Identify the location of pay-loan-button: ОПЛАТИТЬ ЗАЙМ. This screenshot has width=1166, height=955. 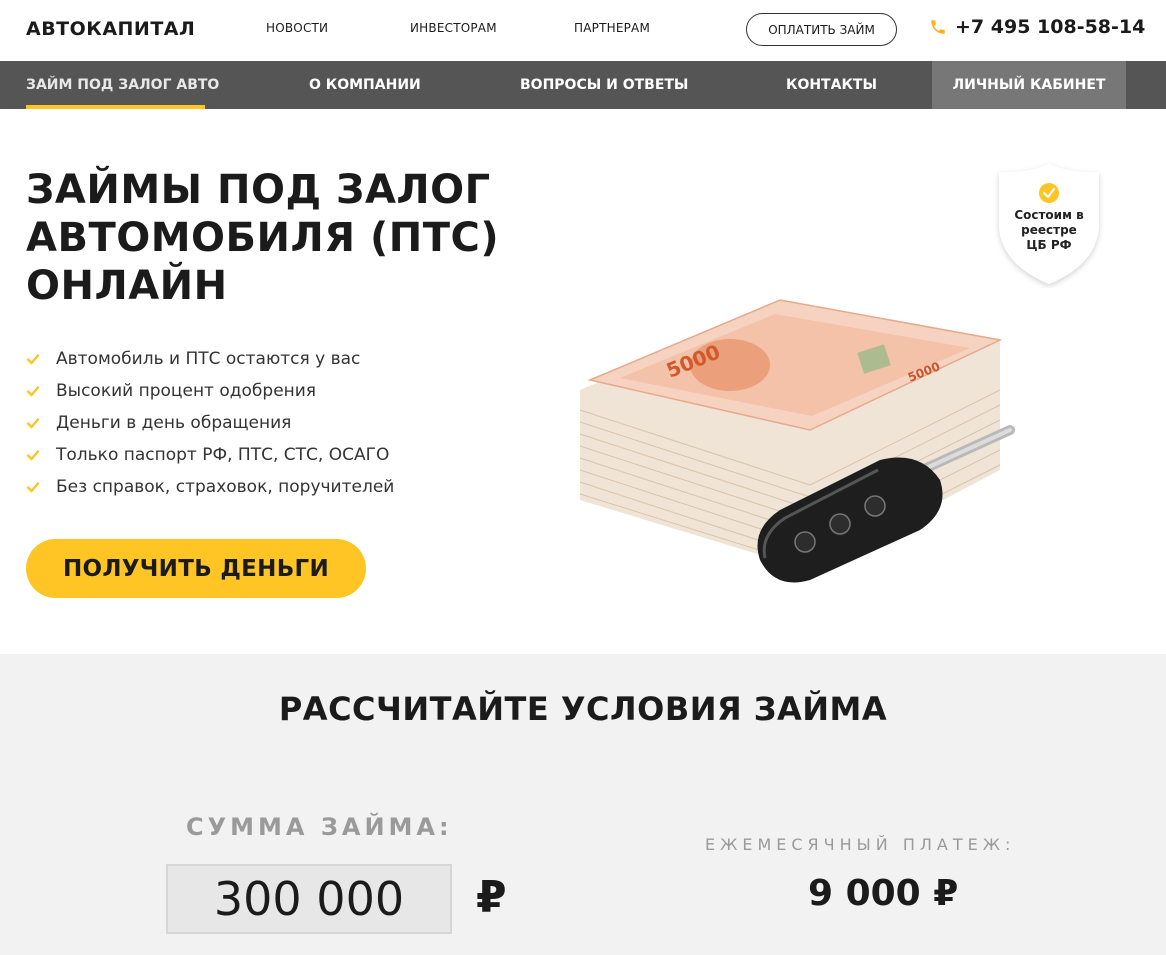
(821, 29).